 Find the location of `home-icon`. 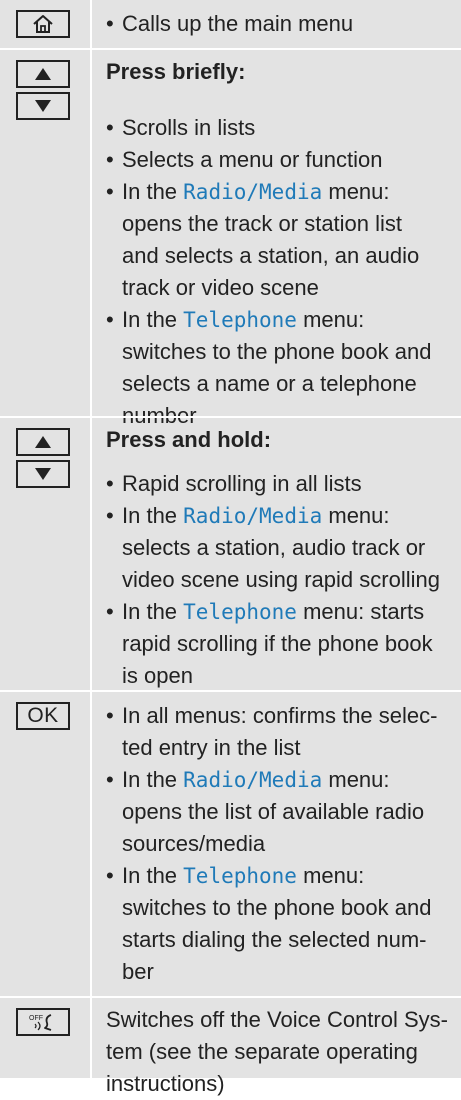

home-icon is located at coordinates (43, 24).